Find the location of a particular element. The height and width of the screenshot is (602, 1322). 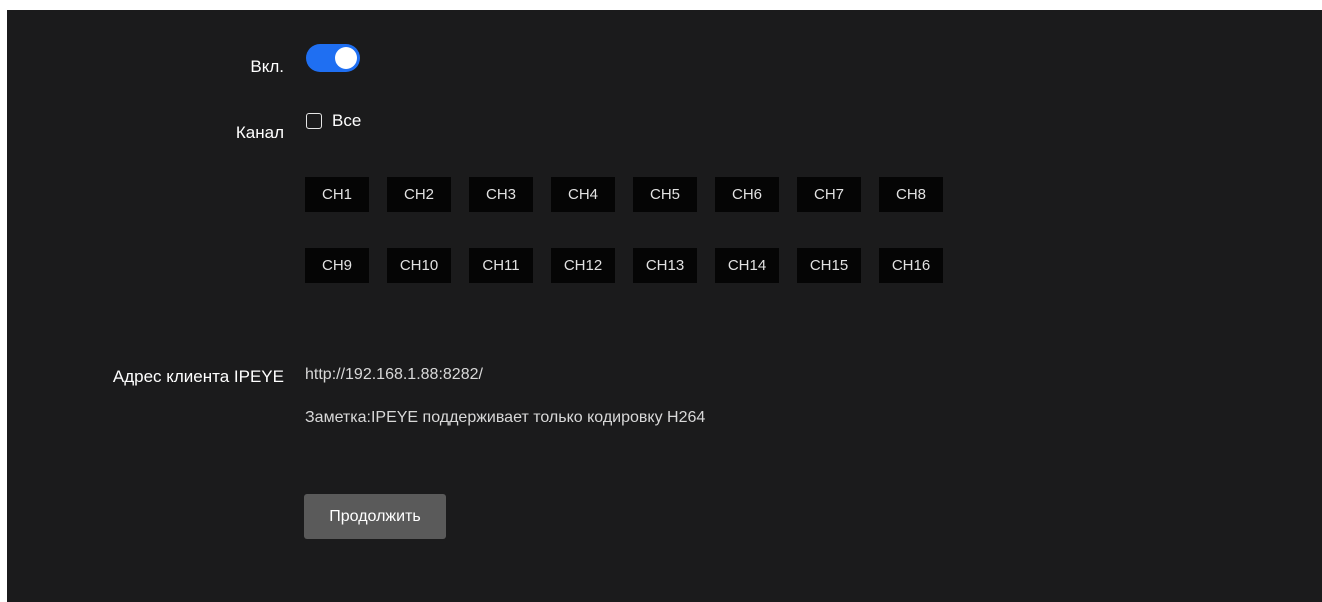

client-address-value: http://192.168.1.88:8282/ is located at coordinates (394, 374).